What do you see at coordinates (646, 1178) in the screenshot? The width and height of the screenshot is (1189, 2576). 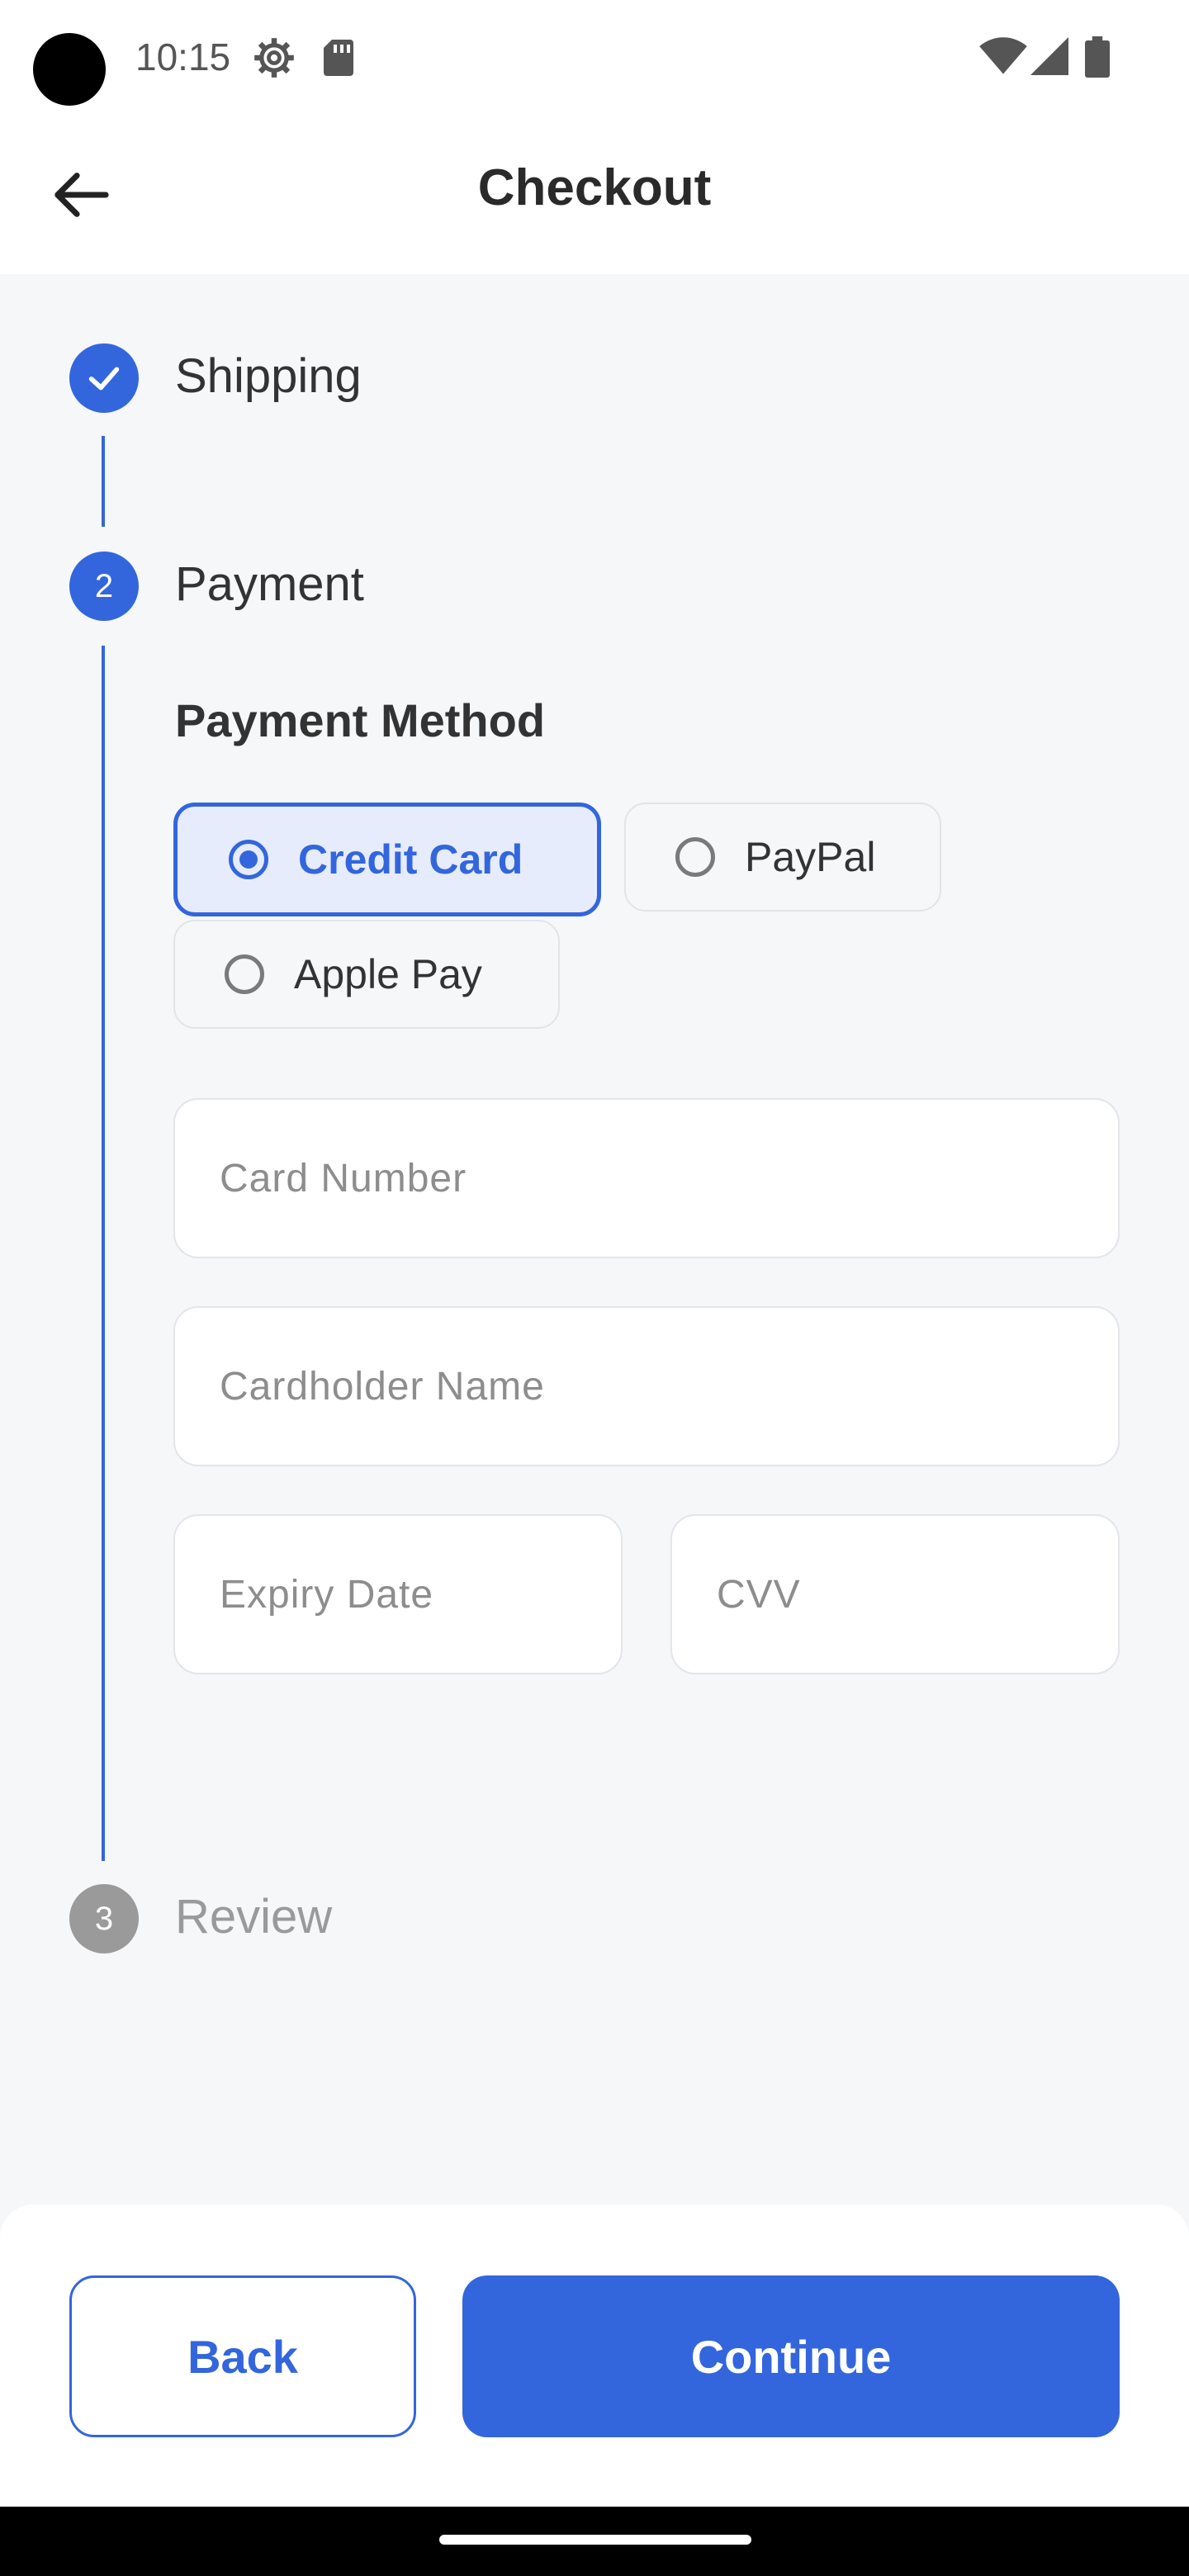 I see `card-number-field` at bounding box center [646, 1178].